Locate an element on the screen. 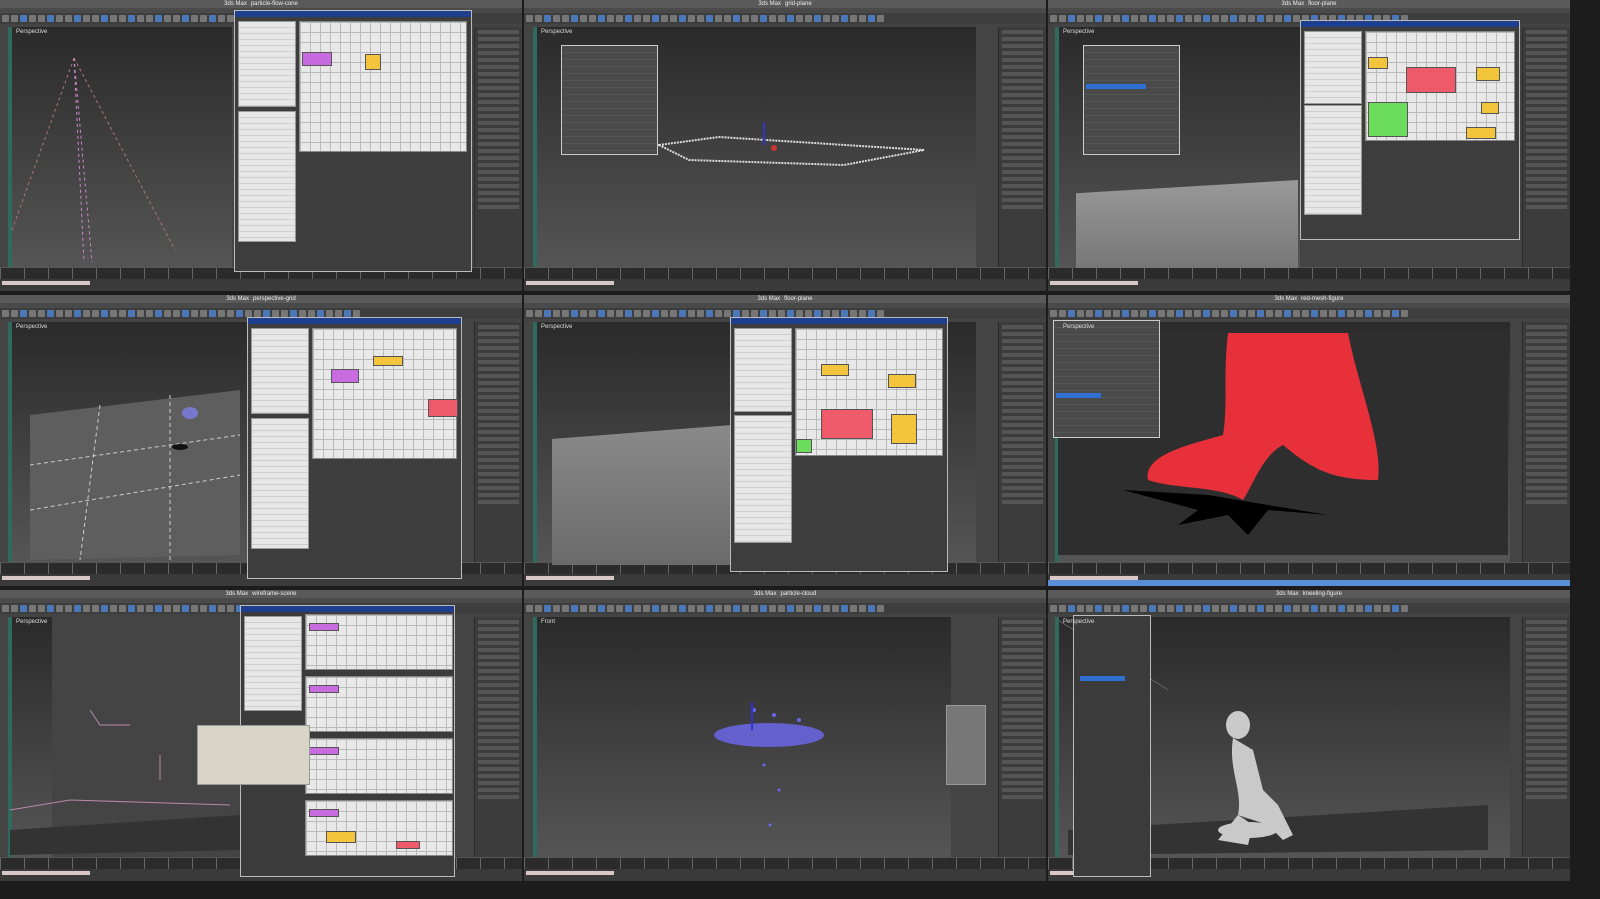 The height and width of the screenshot is (899, 1600). maxscript-listener is located at coordinates (1094, 283).